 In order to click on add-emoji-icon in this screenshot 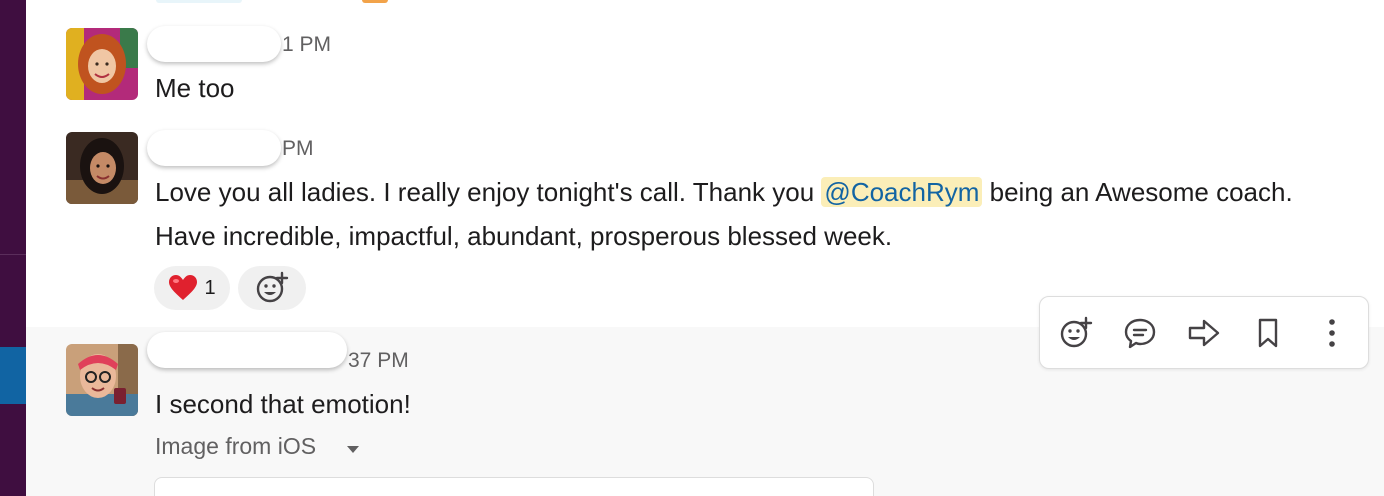, I will do `click(272, 287)`.